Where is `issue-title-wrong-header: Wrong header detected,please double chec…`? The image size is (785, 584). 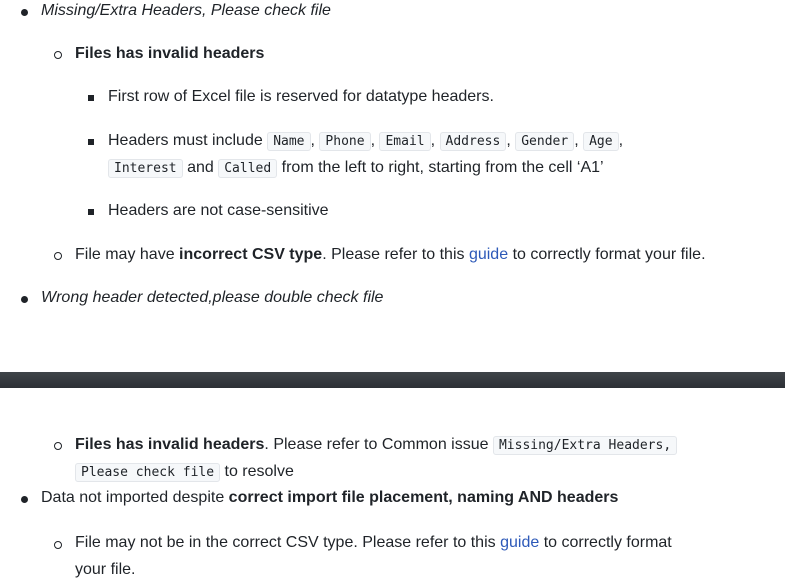
issue-title-wrong-header: Wrong header detected,please double chec… is located at coordinates (212, 297).